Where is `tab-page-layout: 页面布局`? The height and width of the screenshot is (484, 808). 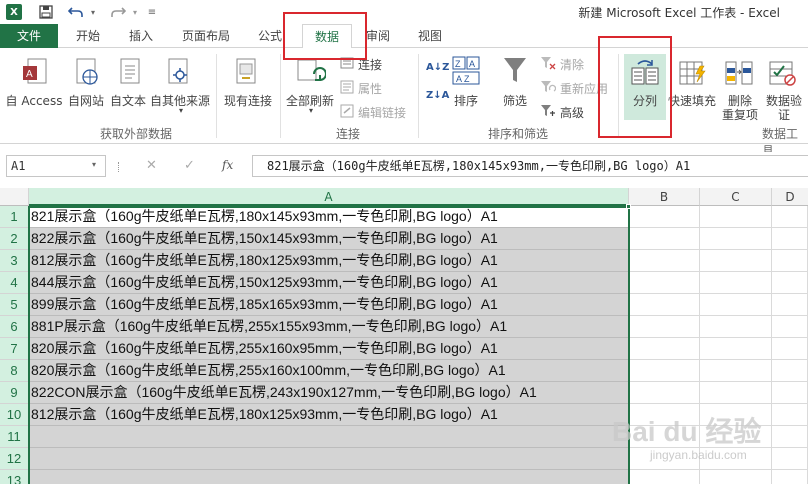 tab-page-layout: 页面布局 is located at coordinates (206, 36).